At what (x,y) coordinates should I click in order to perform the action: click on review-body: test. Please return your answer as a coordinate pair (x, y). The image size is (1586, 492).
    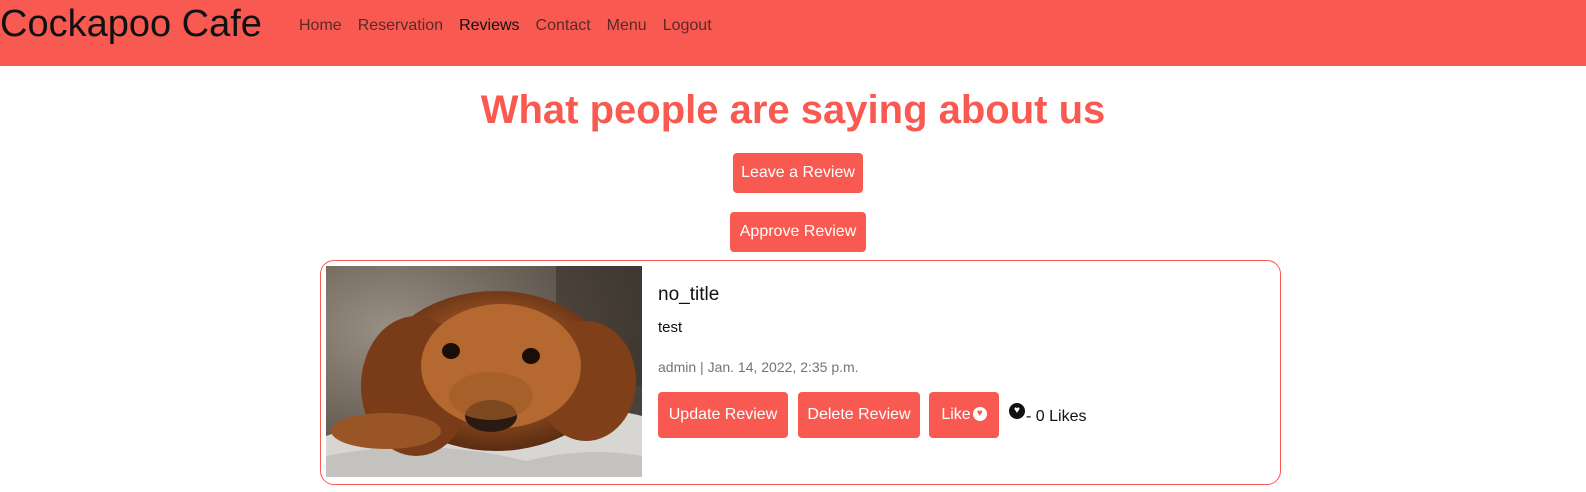
    Looking at the image, I should click on (670, 327).